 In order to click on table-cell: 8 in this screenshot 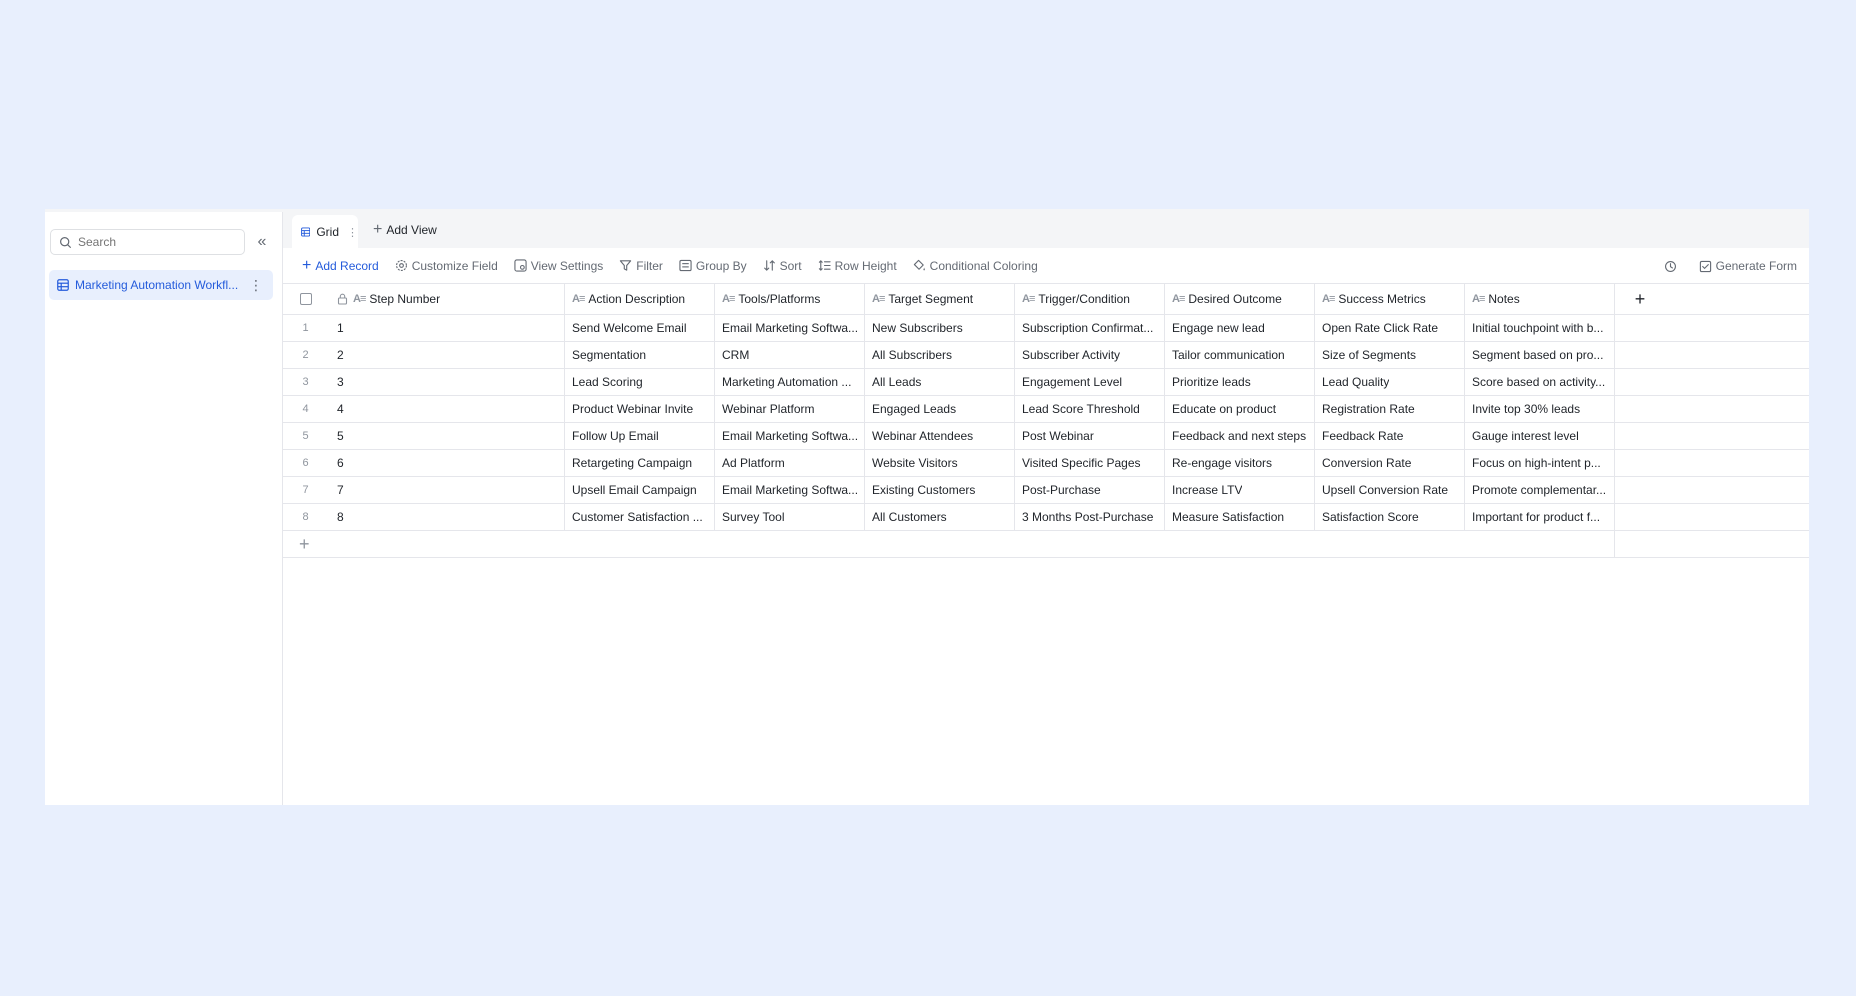, I will do `click(446, 517)`.